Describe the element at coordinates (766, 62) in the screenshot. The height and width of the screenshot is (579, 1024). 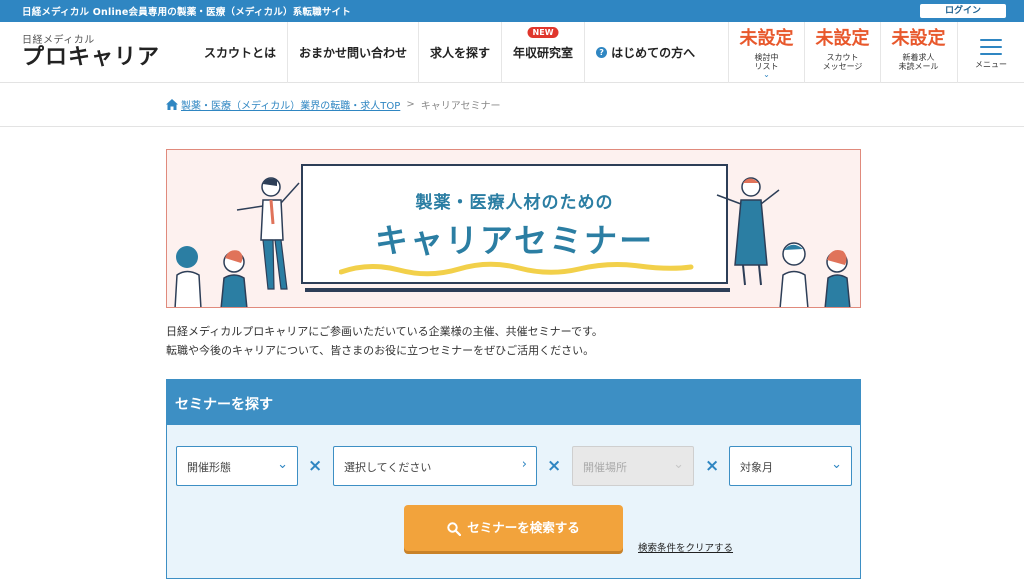
I see `status-label: 検討中 リスト` at that location.